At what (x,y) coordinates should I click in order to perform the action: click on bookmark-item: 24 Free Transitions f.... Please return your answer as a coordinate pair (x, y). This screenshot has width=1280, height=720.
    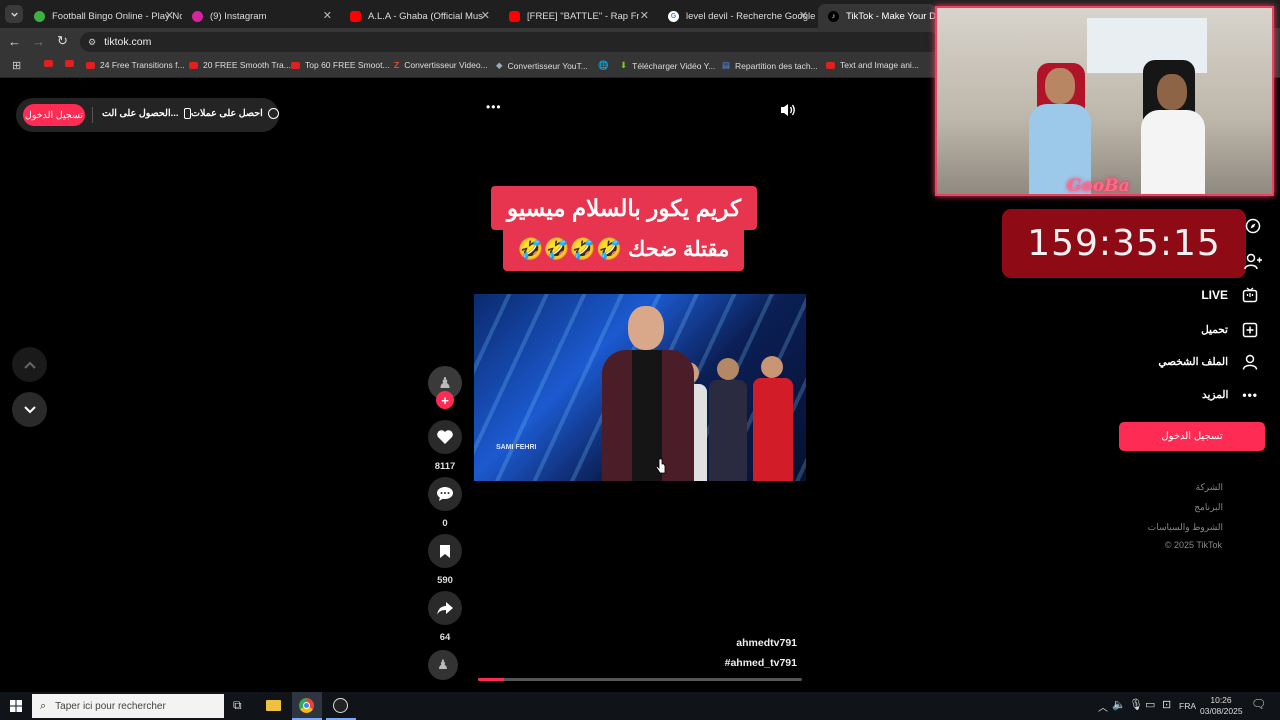
    Looking at the image, I should click on (135, 65).